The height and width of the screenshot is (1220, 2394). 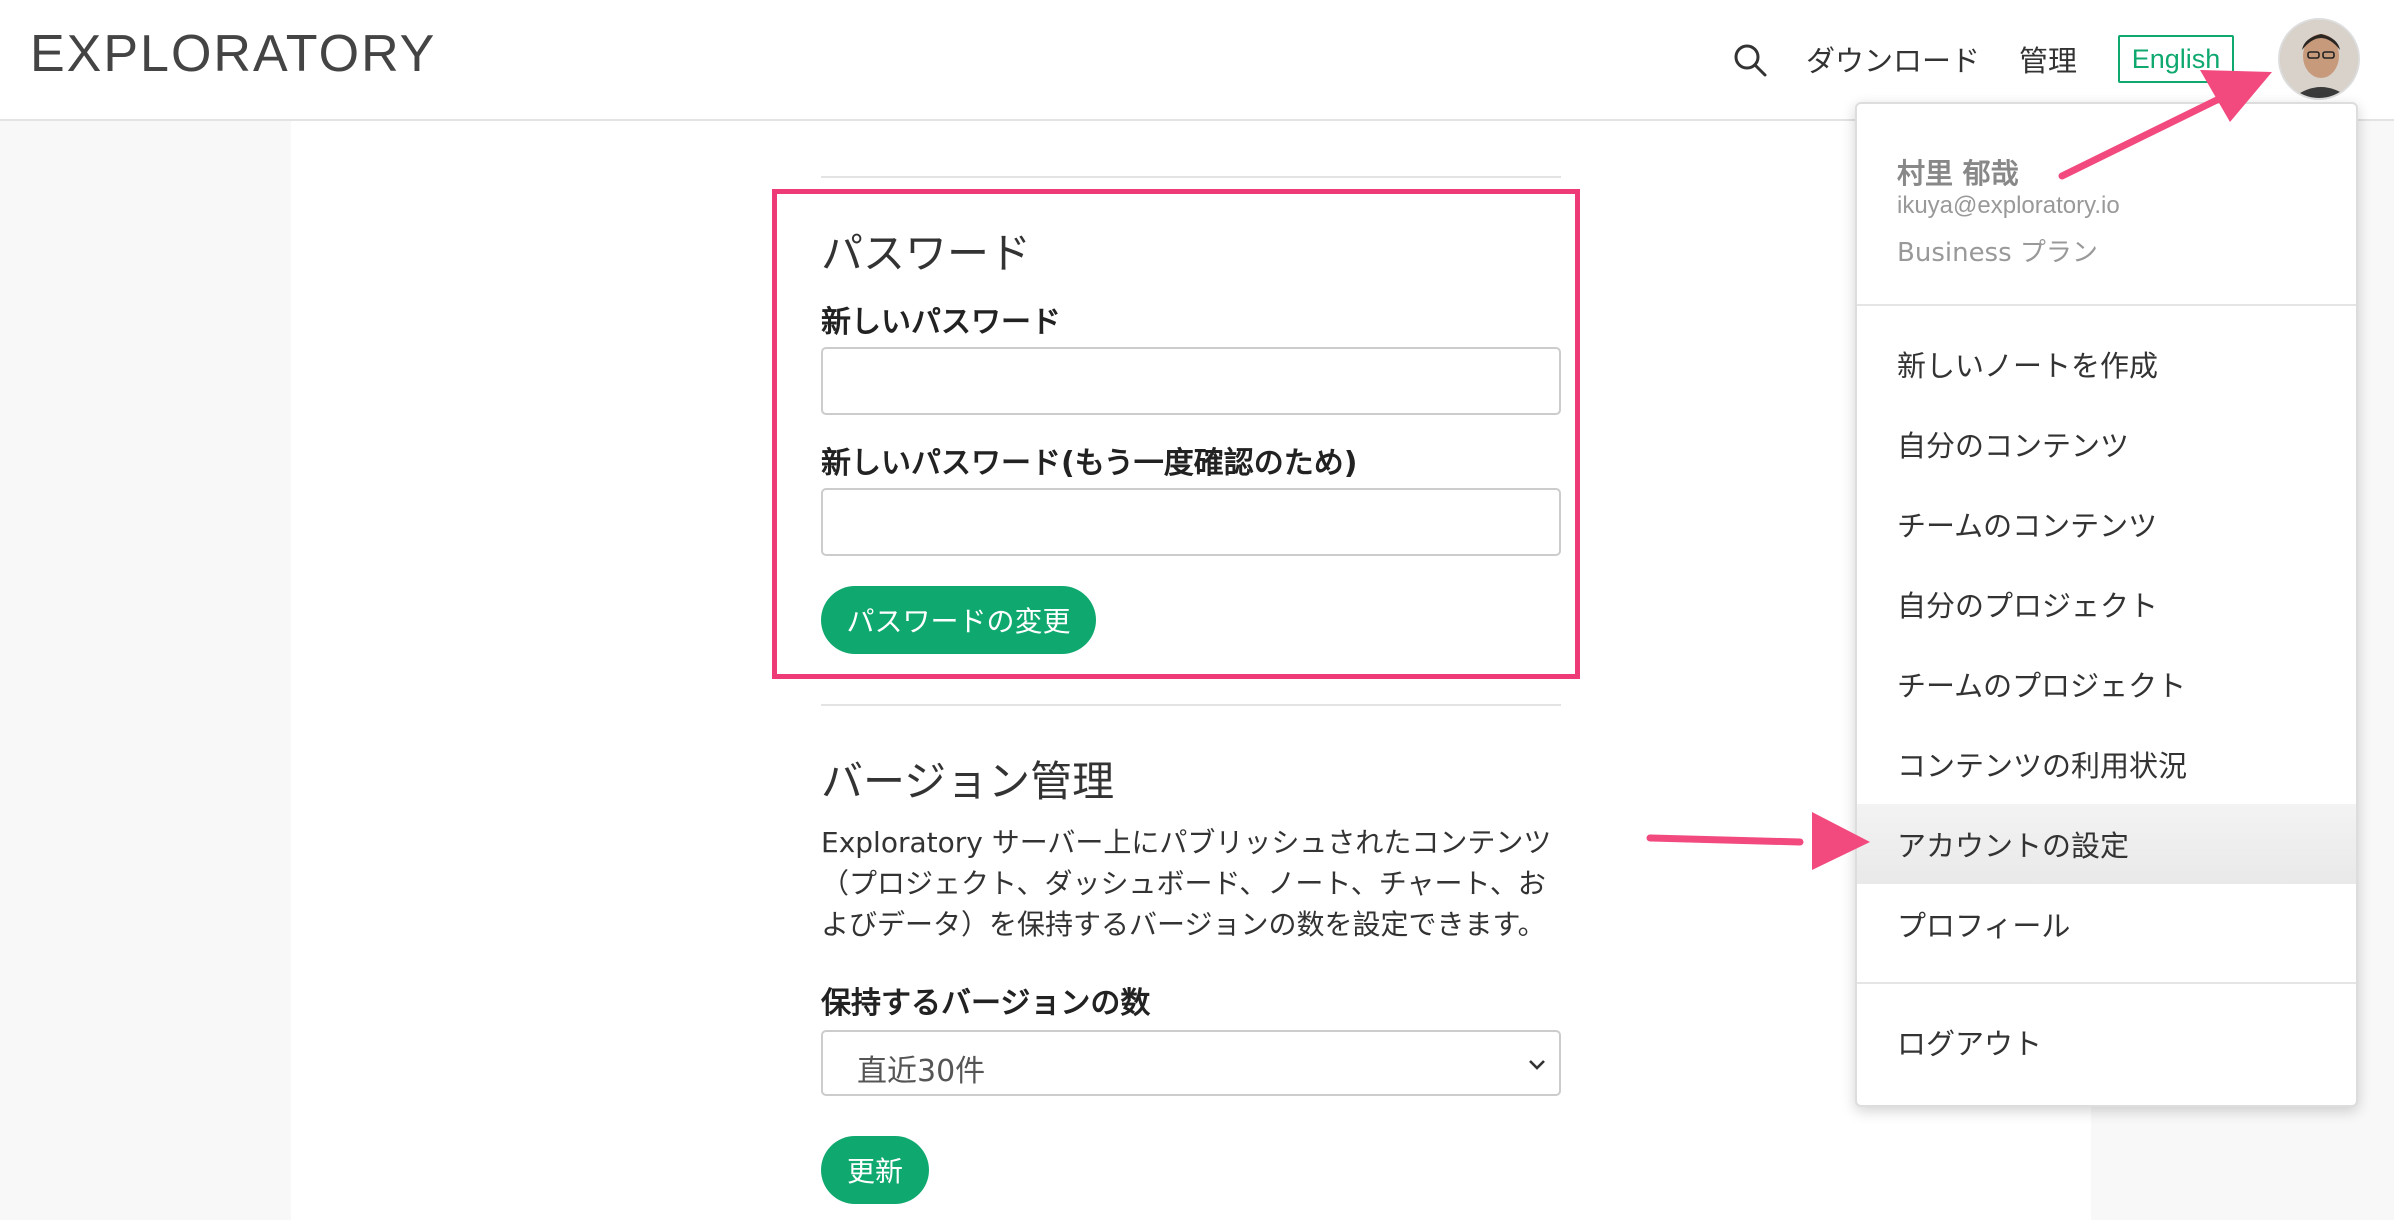 What do you see at coordinates (1089, 463) in the screenshot?
I see `confirm-password-label: 新しいパスワード(もう一度確認のため)` at bounding box center [1089, 463].